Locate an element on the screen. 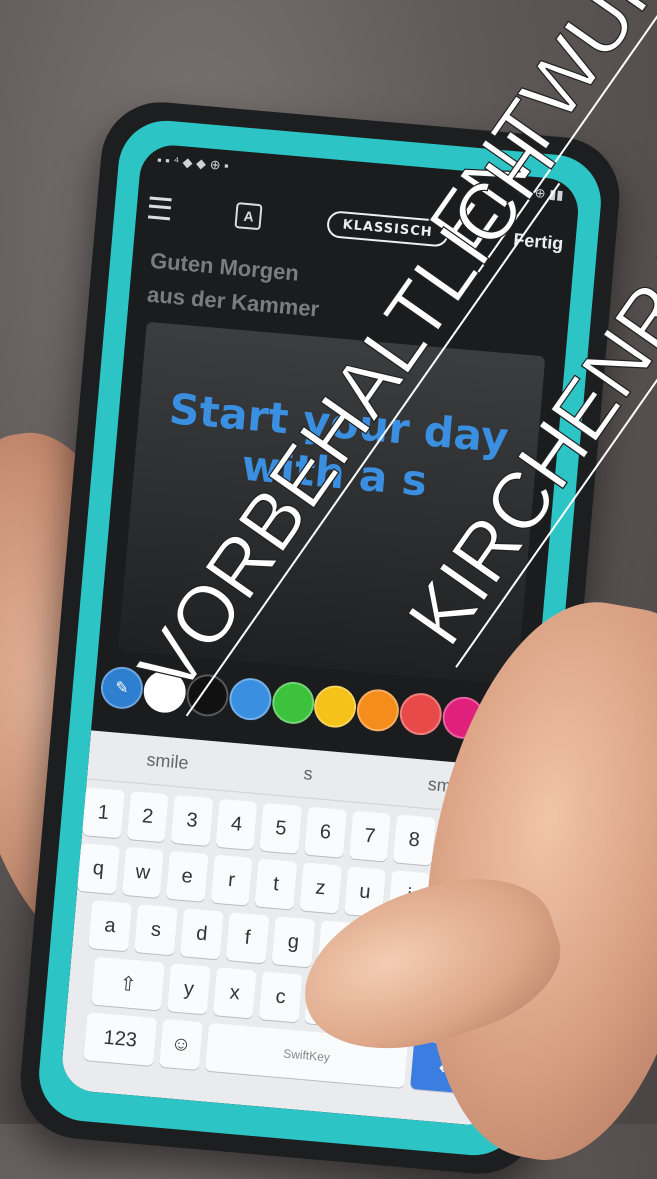 The height and width of the screenshot is (1179, 657). key: 3 is located at coordinates (192, 820).